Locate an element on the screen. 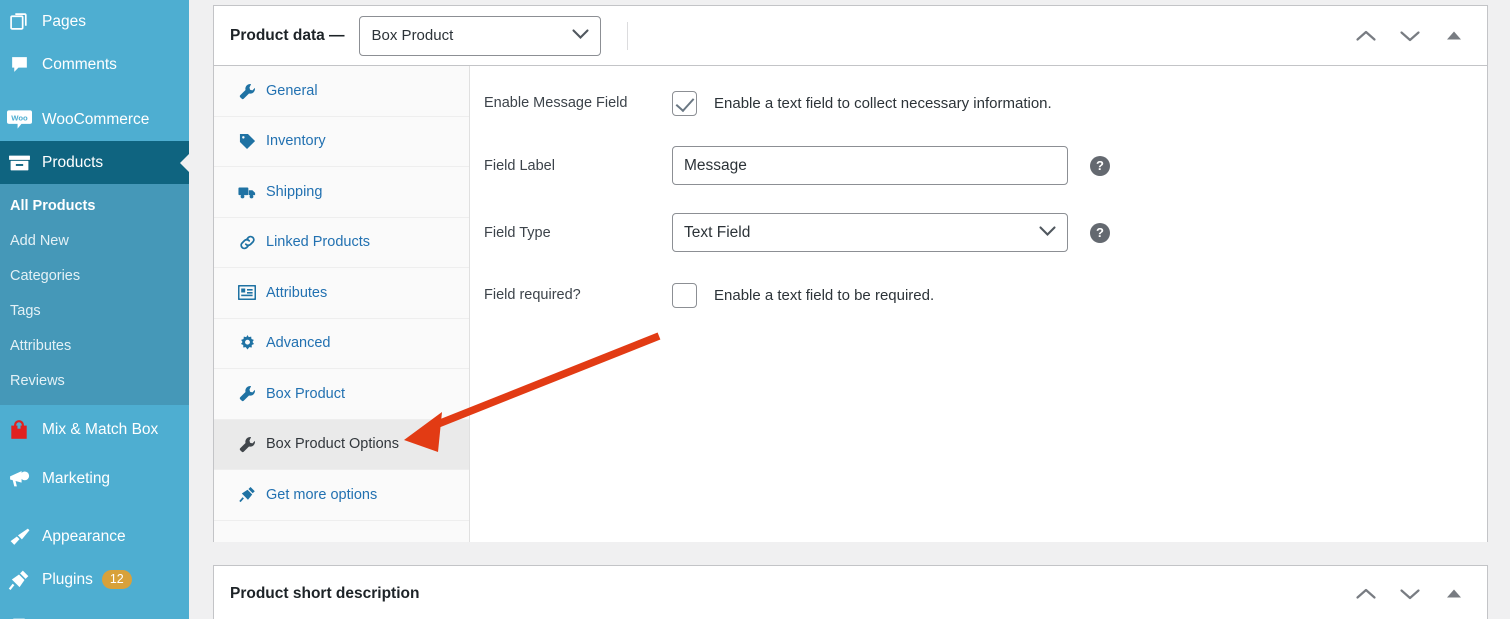 The height and width of the screenshot is (619, 1510). products-icon is located at coordinates (19, 163).